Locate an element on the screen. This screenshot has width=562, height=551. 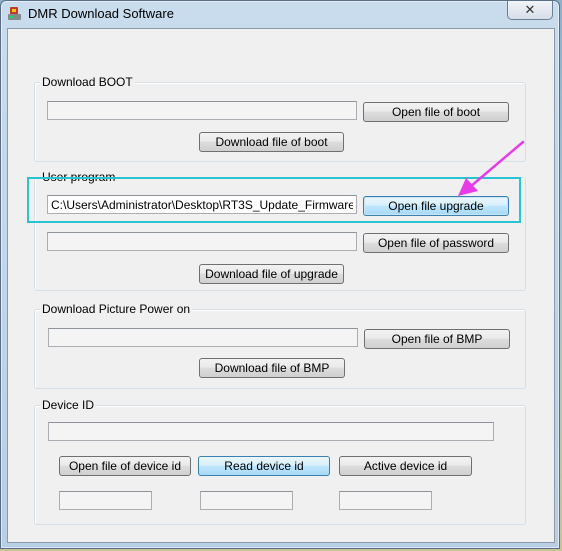
password-path-field is located at coordinates (202, 241).